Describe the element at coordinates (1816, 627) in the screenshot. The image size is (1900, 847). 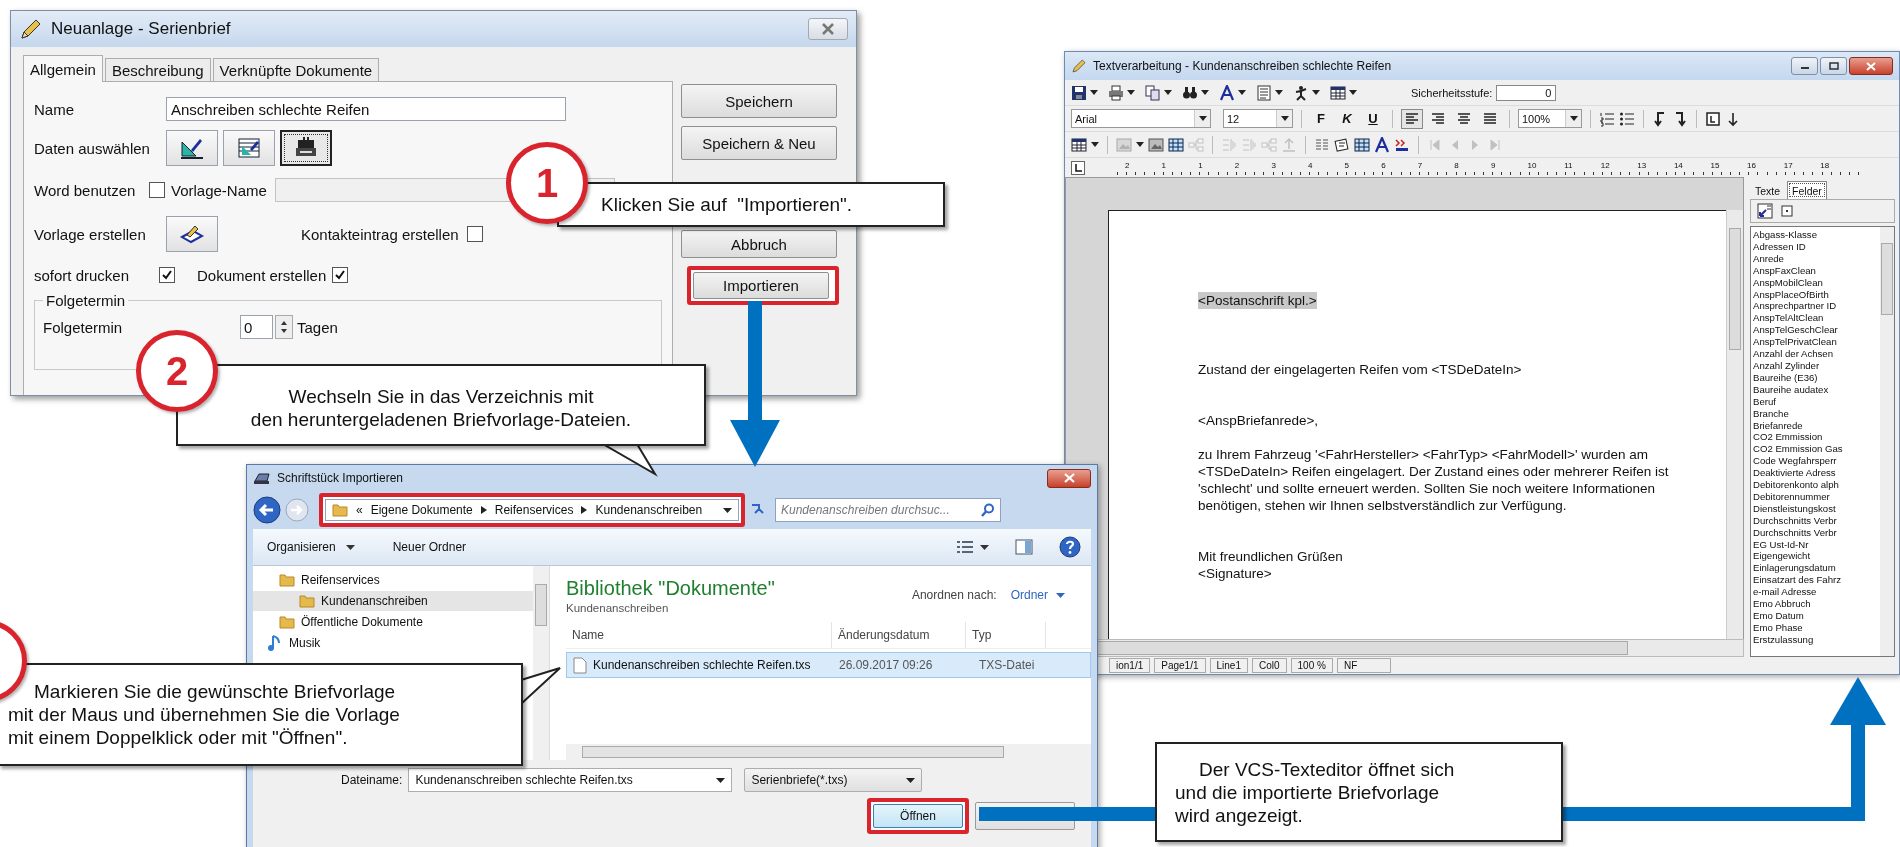
I see `list-item: Emo Phase` at that location.